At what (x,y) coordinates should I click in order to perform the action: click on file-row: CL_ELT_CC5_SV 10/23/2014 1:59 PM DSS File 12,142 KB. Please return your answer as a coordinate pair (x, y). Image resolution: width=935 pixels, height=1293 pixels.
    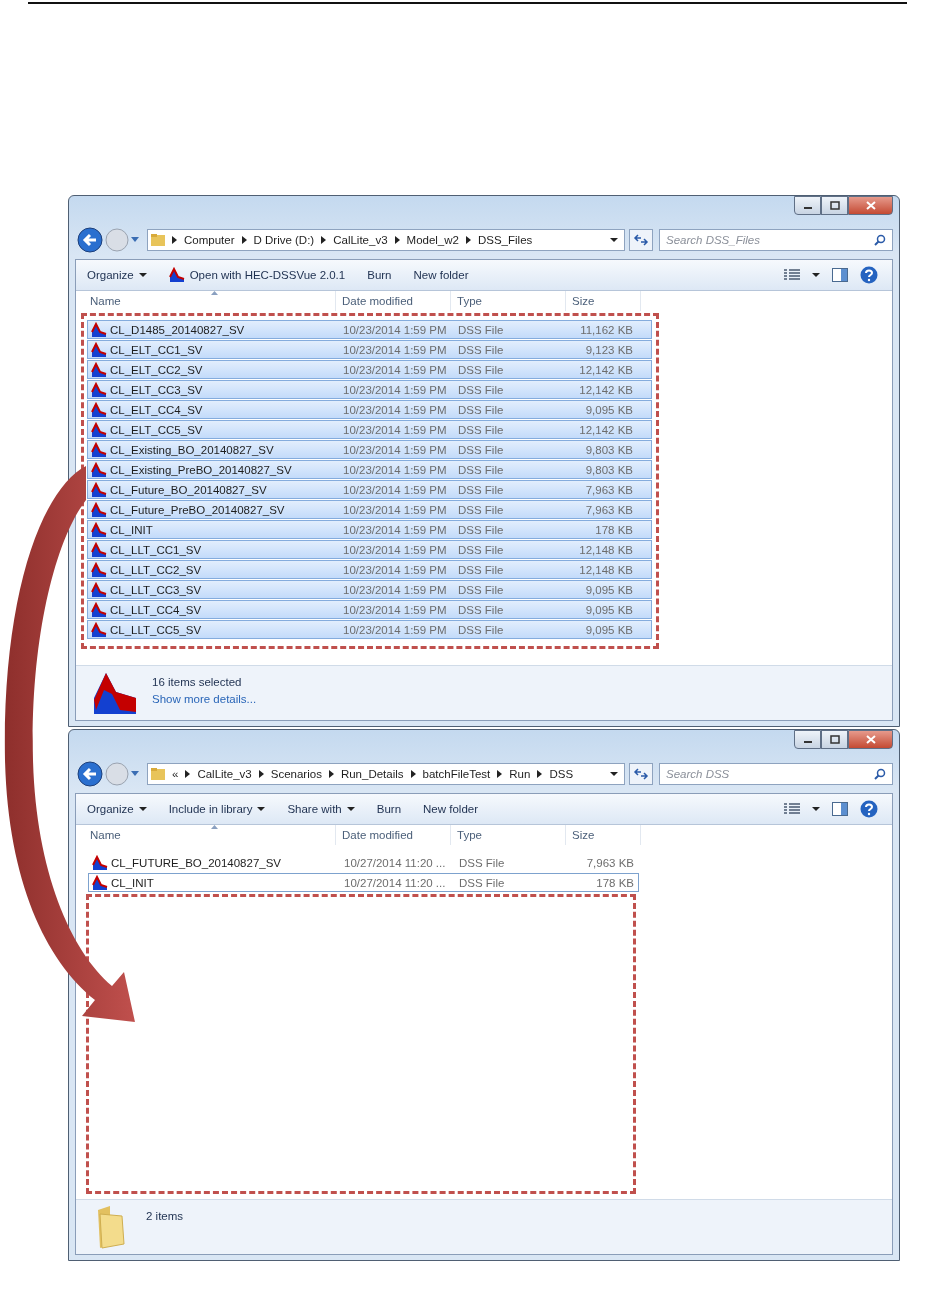
    Looking at the image, I should click on (369, 429).